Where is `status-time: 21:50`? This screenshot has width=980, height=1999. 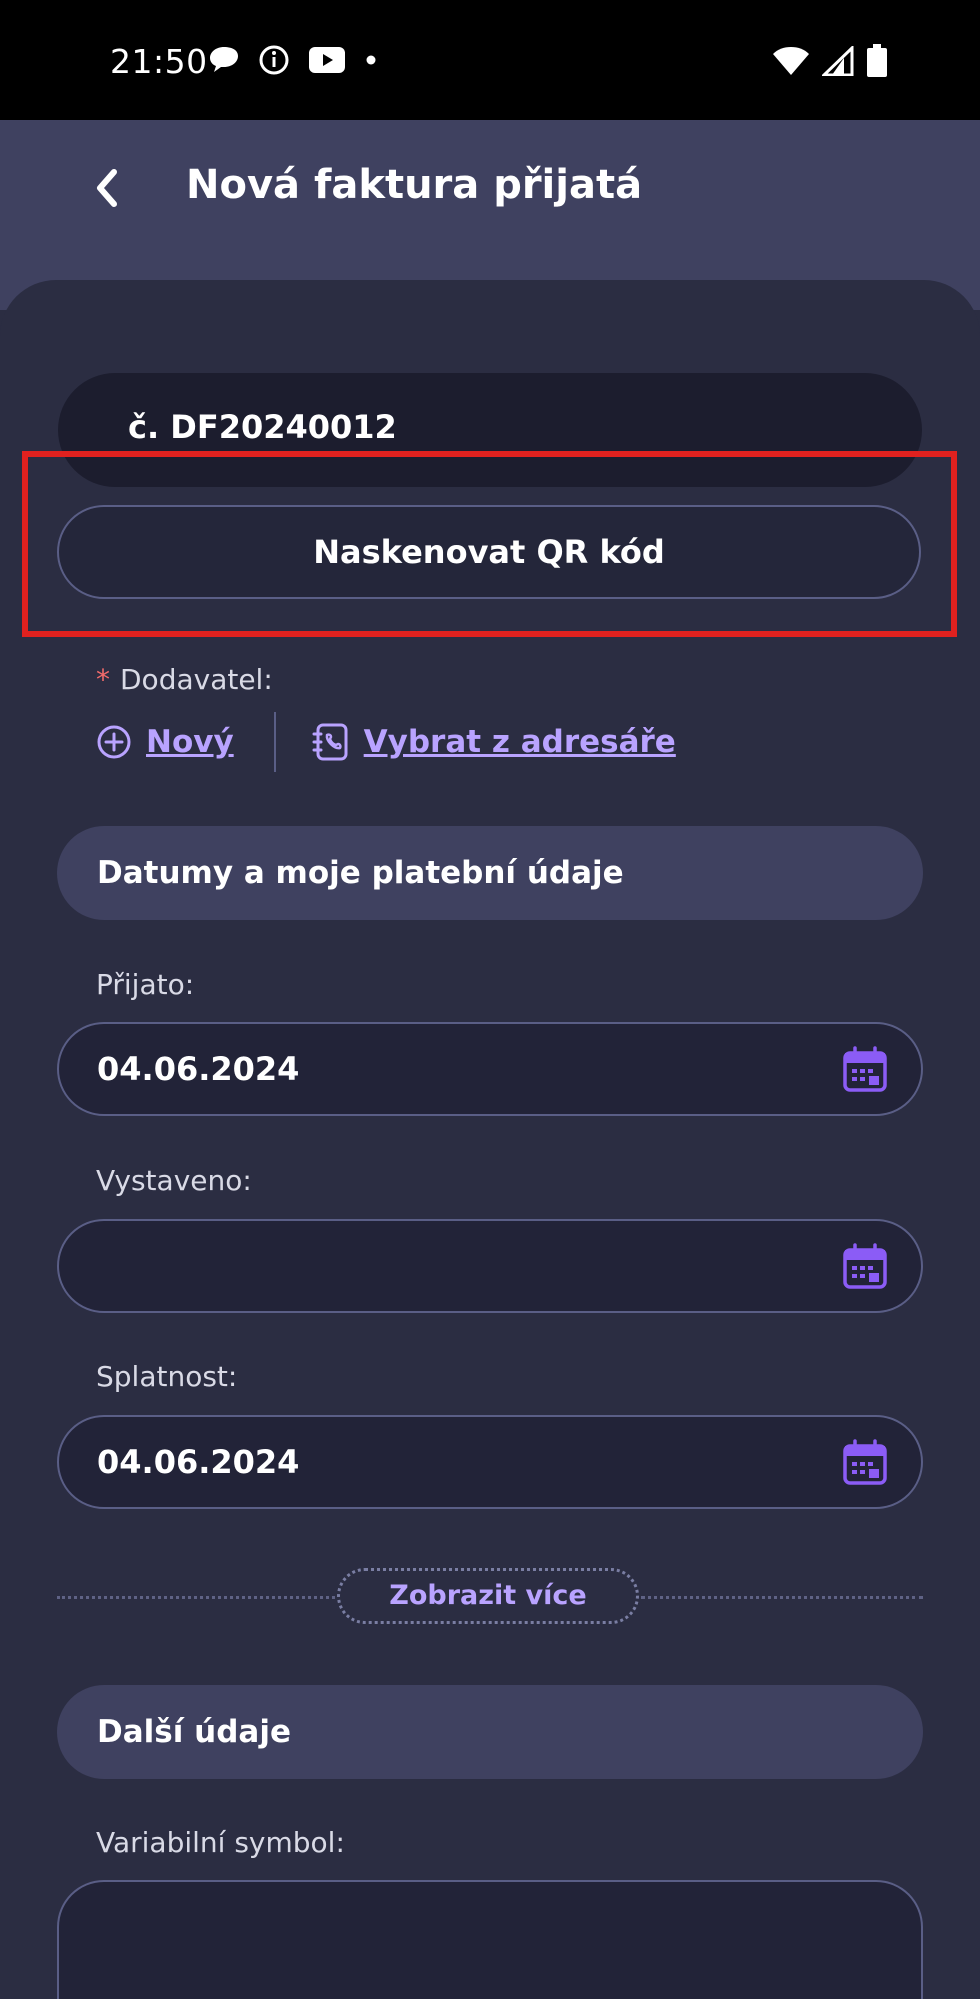 status-time: 21:50 is located at coordinates (159, 61).